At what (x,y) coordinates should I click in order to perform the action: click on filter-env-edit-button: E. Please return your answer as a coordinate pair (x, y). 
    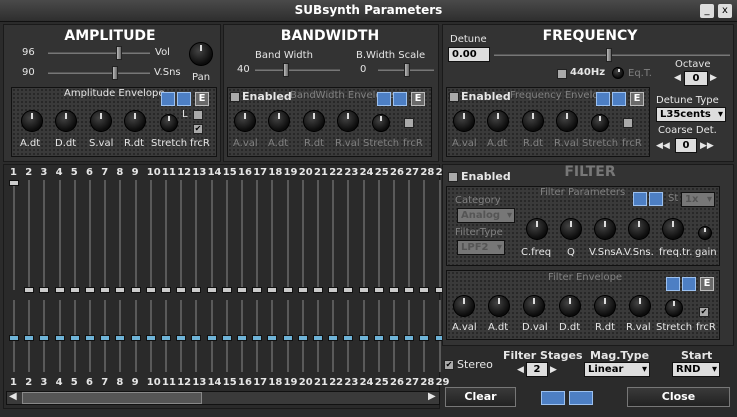
    Looking at the image, I should click on (707, 284).